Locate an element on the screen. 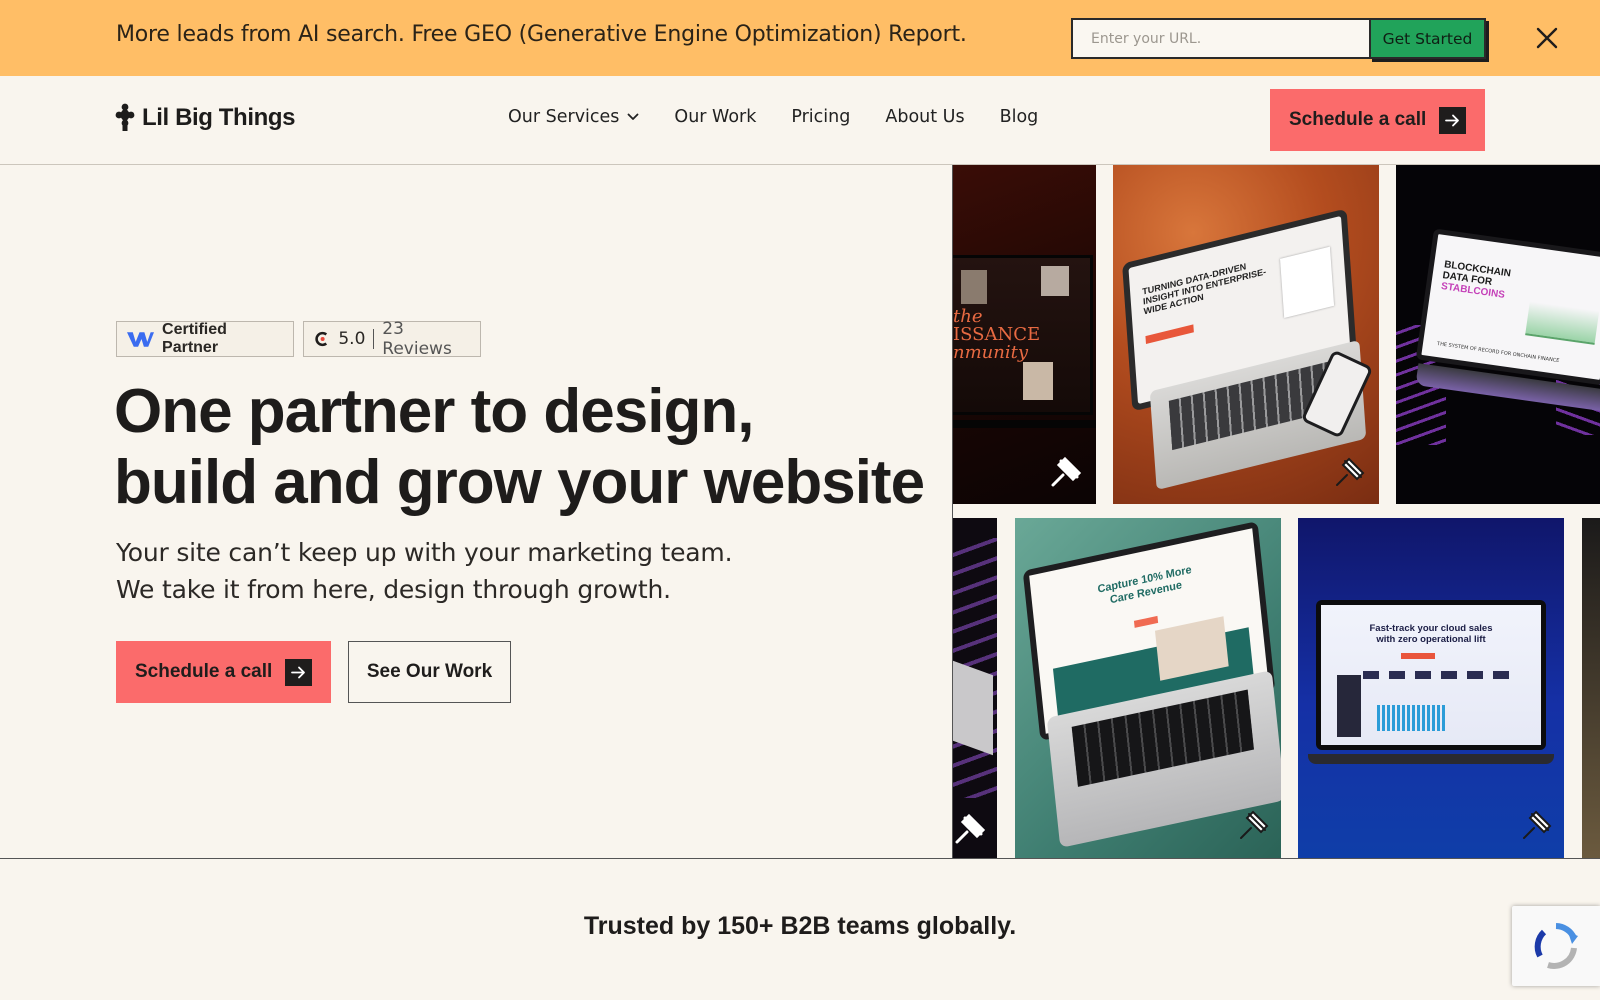  nav-item-about-us: About Us is located at coordinates (924, 117).